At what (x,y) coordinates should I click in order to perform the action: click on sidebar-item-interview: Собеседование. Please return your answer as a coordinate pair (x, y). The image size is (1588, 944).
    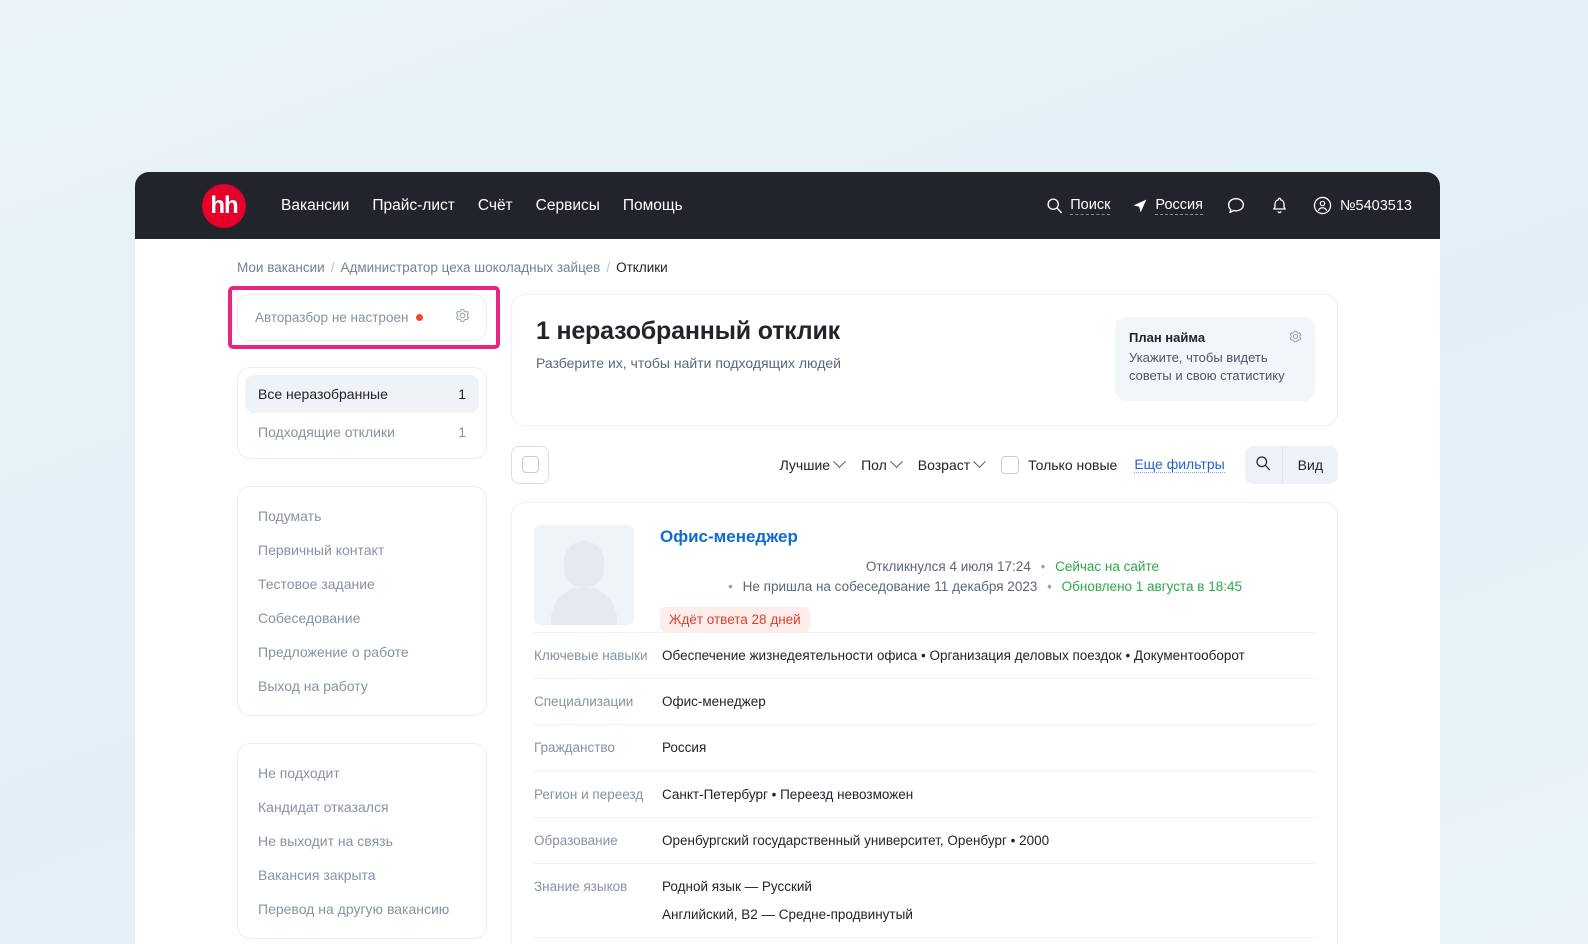
    Looking at the image, I should click on (362, 618).